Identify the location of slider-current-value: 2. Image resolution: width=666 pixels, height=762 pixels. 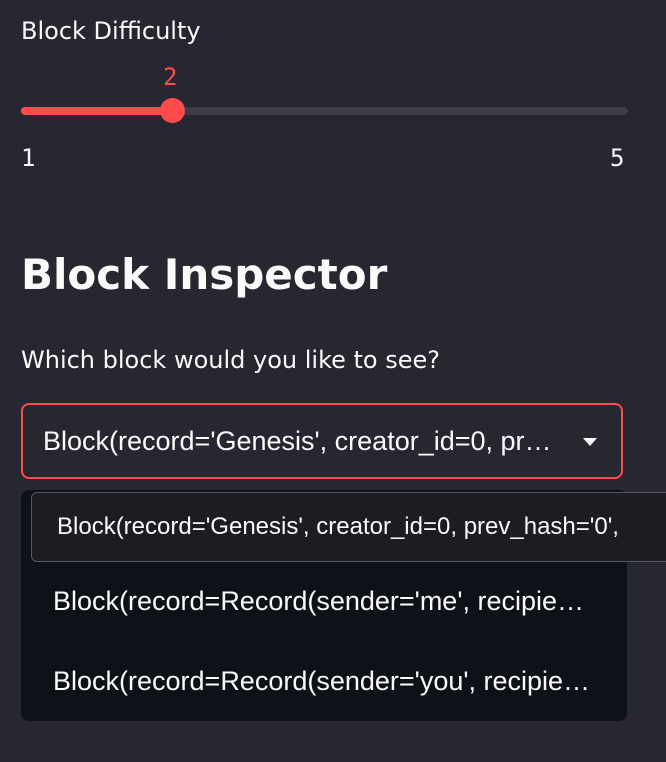
(170, 77).